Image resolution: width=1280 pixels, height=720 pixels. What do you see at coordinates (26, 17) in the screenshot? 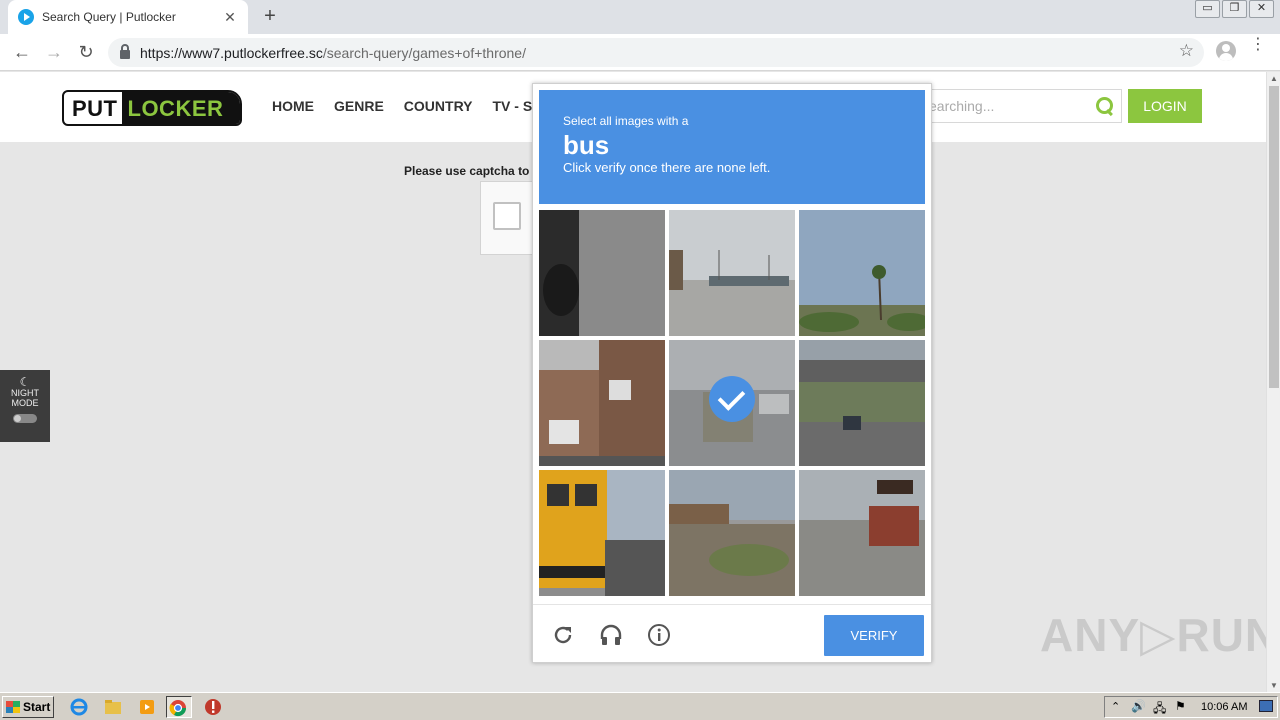
I see `play-icon` at bounding box center [26, 17].